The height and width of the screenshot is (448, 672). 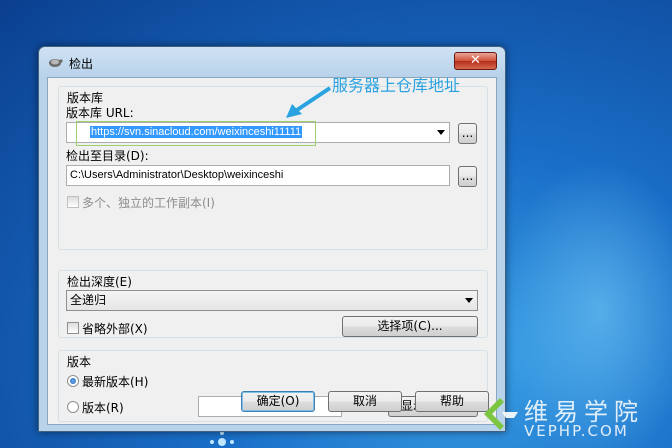 I want to click on watermark-en: VEPHP.COM, so click(x=576, y=431).